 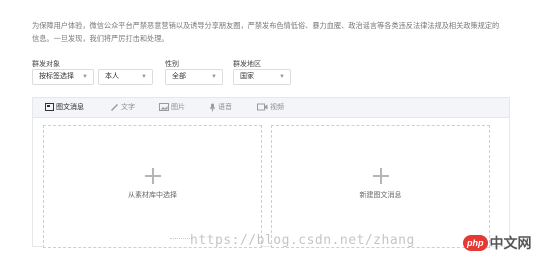 I want to click on watermark-url: https://blog.csdn.net/zhang, so click(x=302, y=240).